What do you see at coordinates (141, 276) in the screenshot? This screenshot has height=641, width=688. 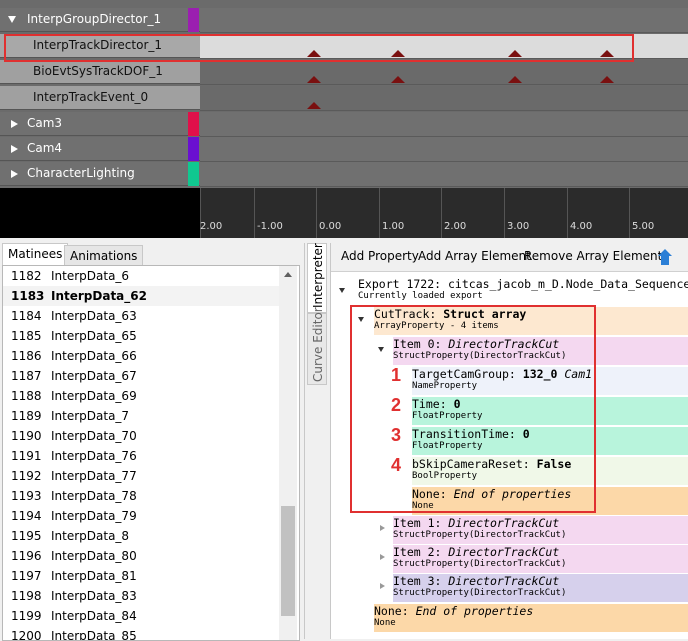 I see `list-item: 1182 InterpData_6` at bounding box center [141, 276].